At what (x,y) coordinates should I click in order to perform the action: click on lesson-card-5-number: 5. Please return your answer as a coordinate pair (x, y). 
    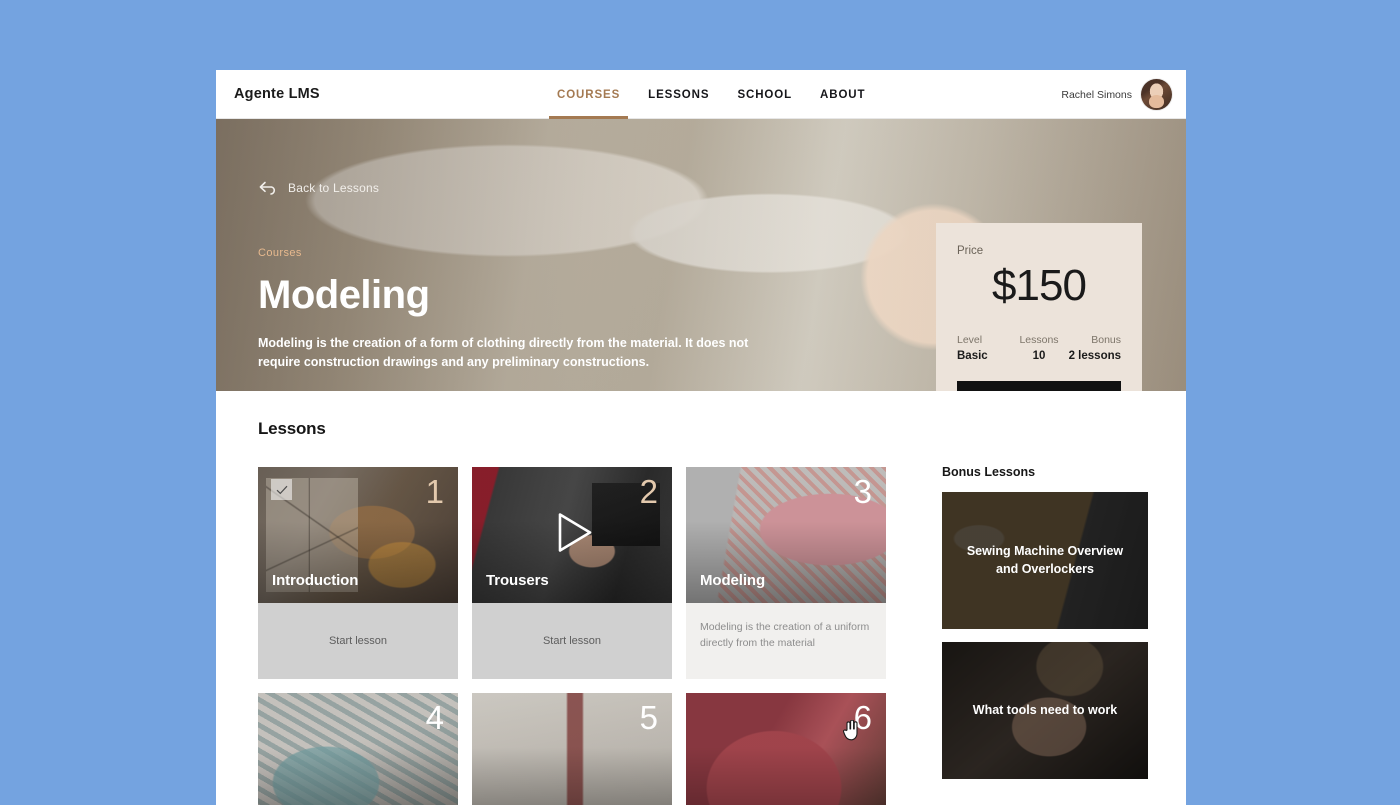
    Looking at the image, I should click on (648, 717).